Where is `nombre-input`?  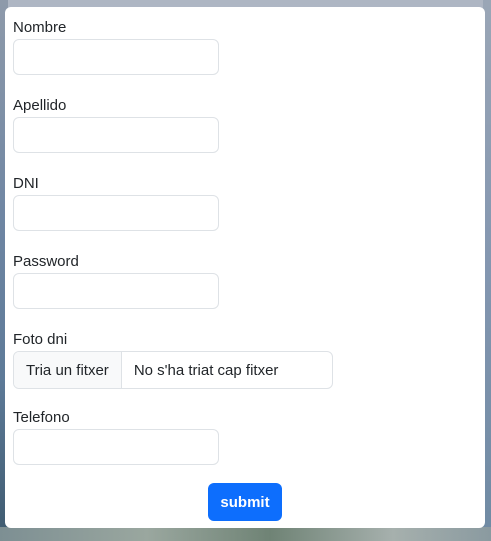
nombre-input is located at coordinates (116, 57).